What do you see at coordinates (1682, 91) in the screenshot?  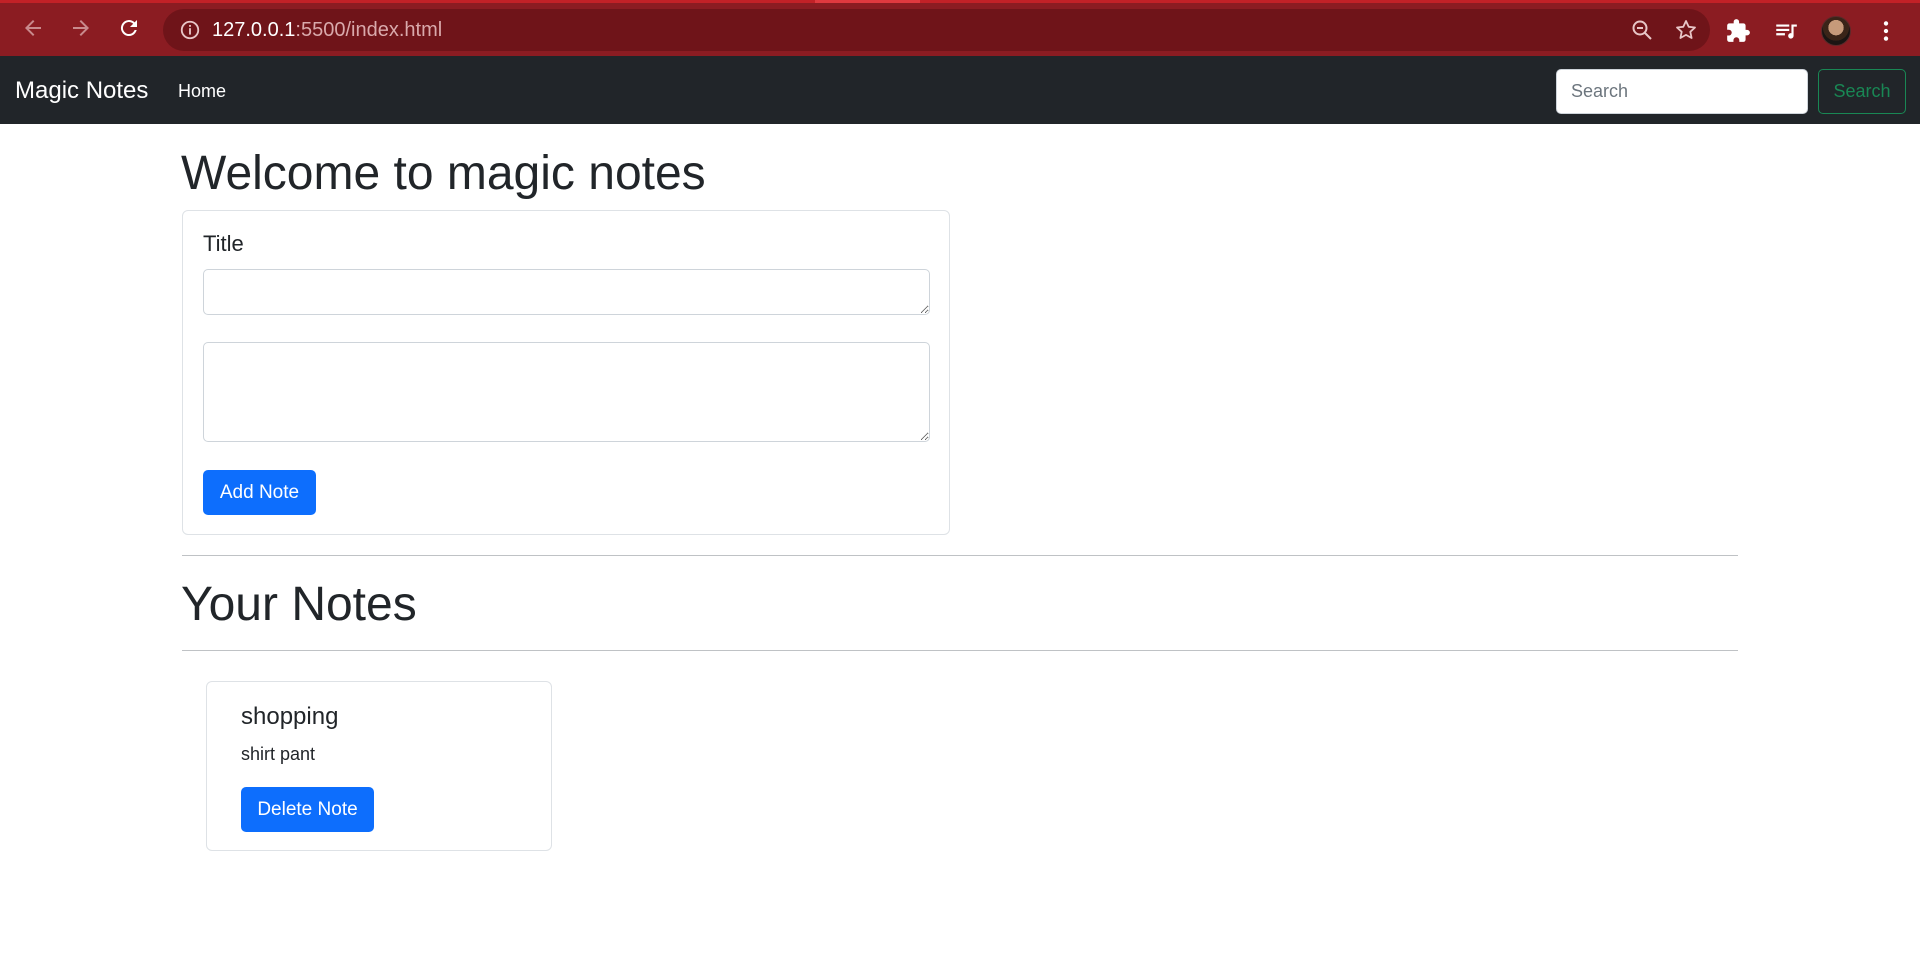 I see `search-input` at bounding box center [1682, 91].